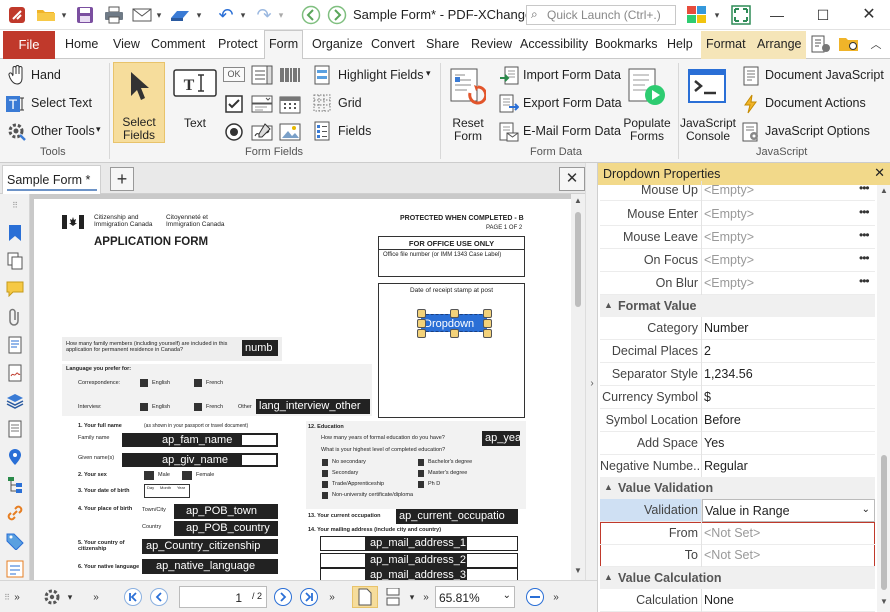  I want to click on tab-comment: Comment, so click(178, 44).